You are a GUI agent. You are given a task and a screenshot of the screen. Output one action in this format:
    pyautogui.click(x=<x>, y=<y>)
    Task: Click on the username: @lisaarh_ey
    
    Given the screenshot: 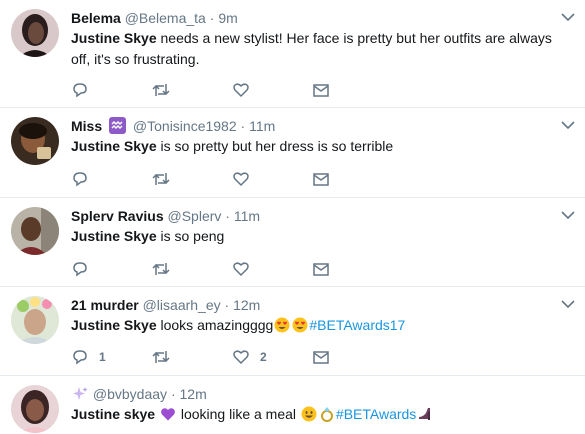 What is the action you would take?
    pyautogui.click(x=182, y=305)
    